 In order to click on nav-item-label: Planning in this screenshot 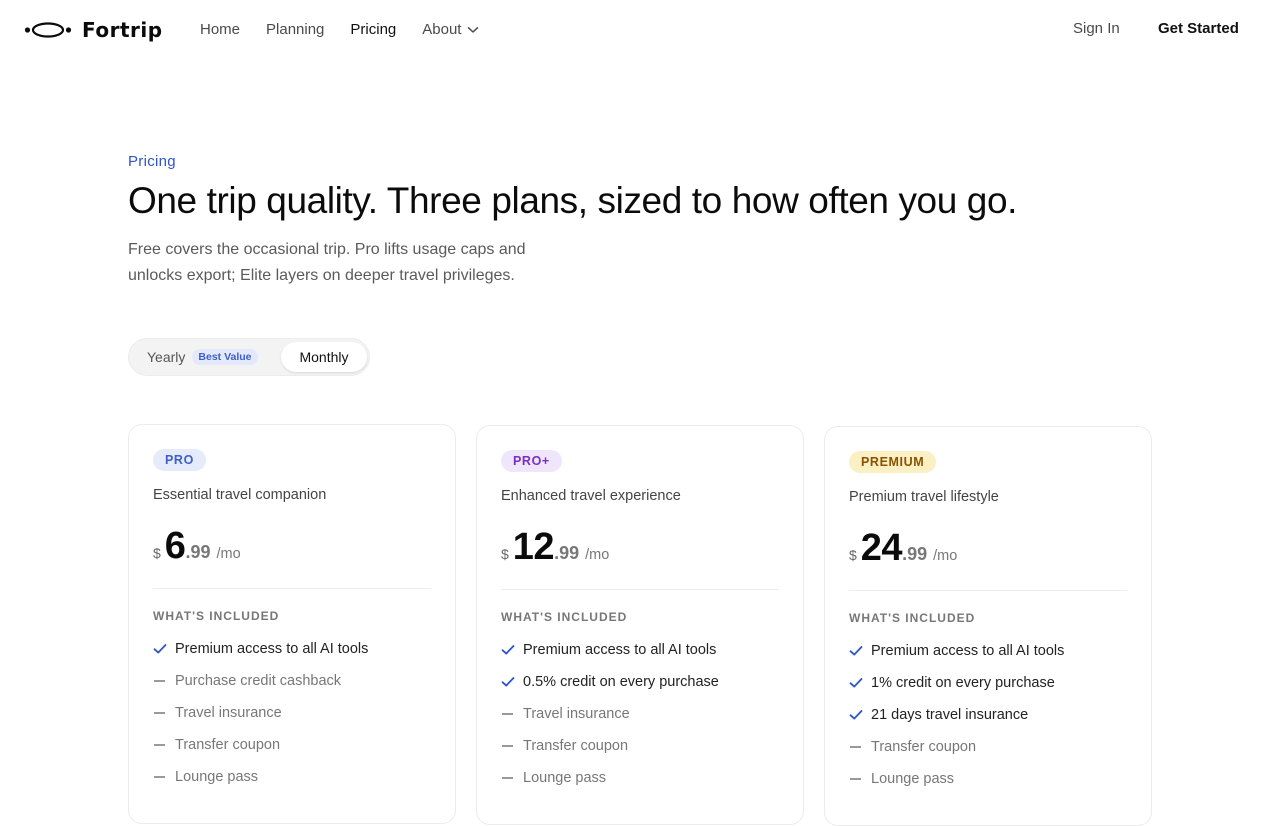, I will do `click(295, 29)`.